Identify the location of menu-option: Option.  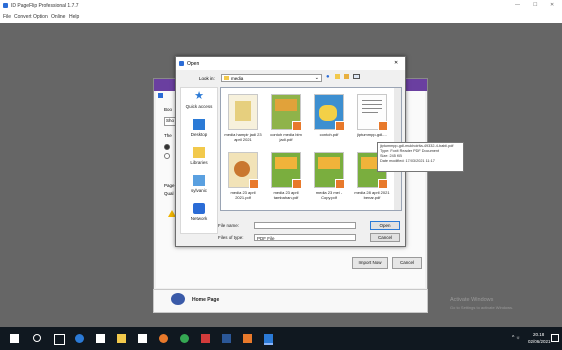
(40, 17).